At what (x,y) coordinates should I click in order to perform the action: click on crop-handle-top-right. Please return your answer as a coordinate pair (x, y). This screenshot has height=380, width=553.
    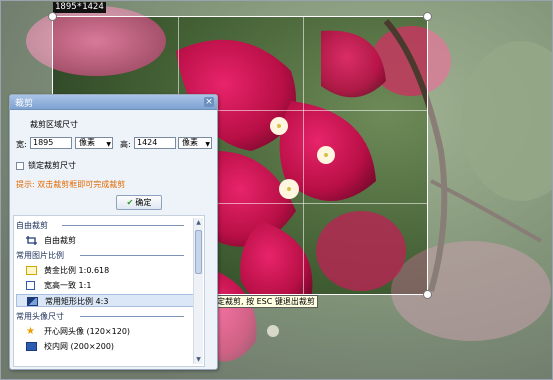
    Looking at the image, I should click on (427, 16).